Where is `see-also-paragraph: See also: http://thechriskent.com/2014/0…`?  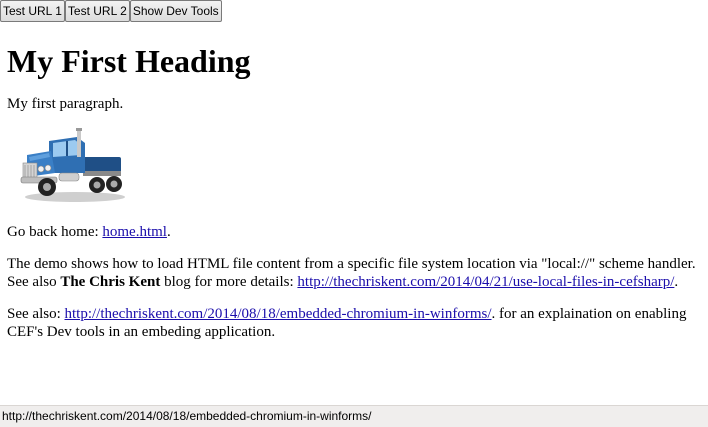 see-also-paragraph: See also: http://thechriskent.com/2014/0… is located at coordinates (354, 323).